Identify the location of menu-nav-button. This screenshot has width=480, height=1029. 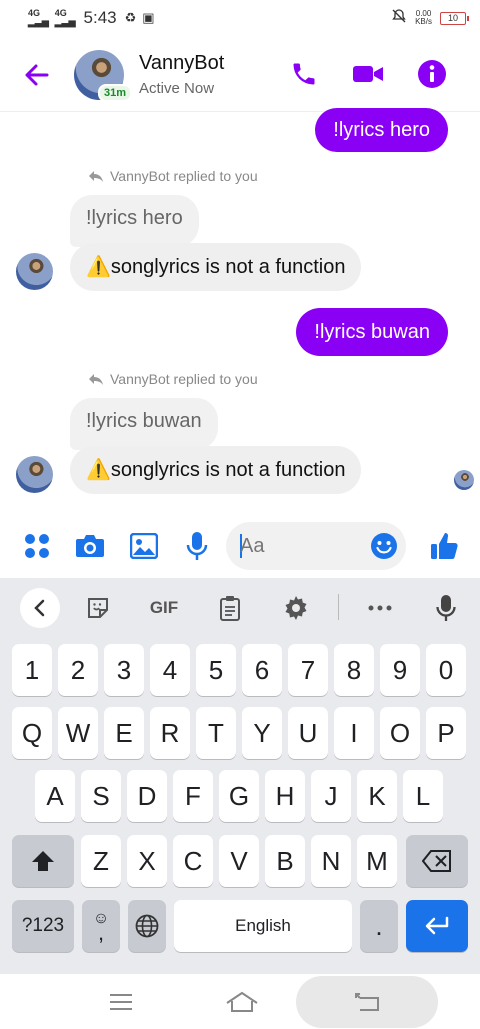
(121, 1002).